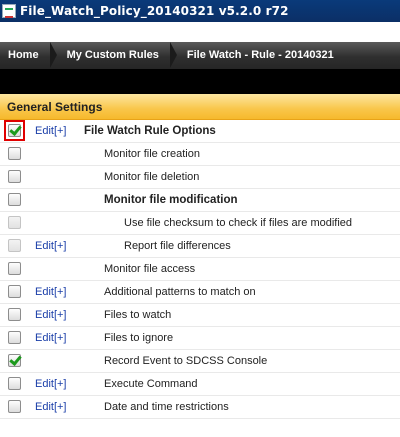 The width and height of the screenshot is (400, 437). I want to click on setting-row: Edit[+] Files to ignore, so click(200, 338).